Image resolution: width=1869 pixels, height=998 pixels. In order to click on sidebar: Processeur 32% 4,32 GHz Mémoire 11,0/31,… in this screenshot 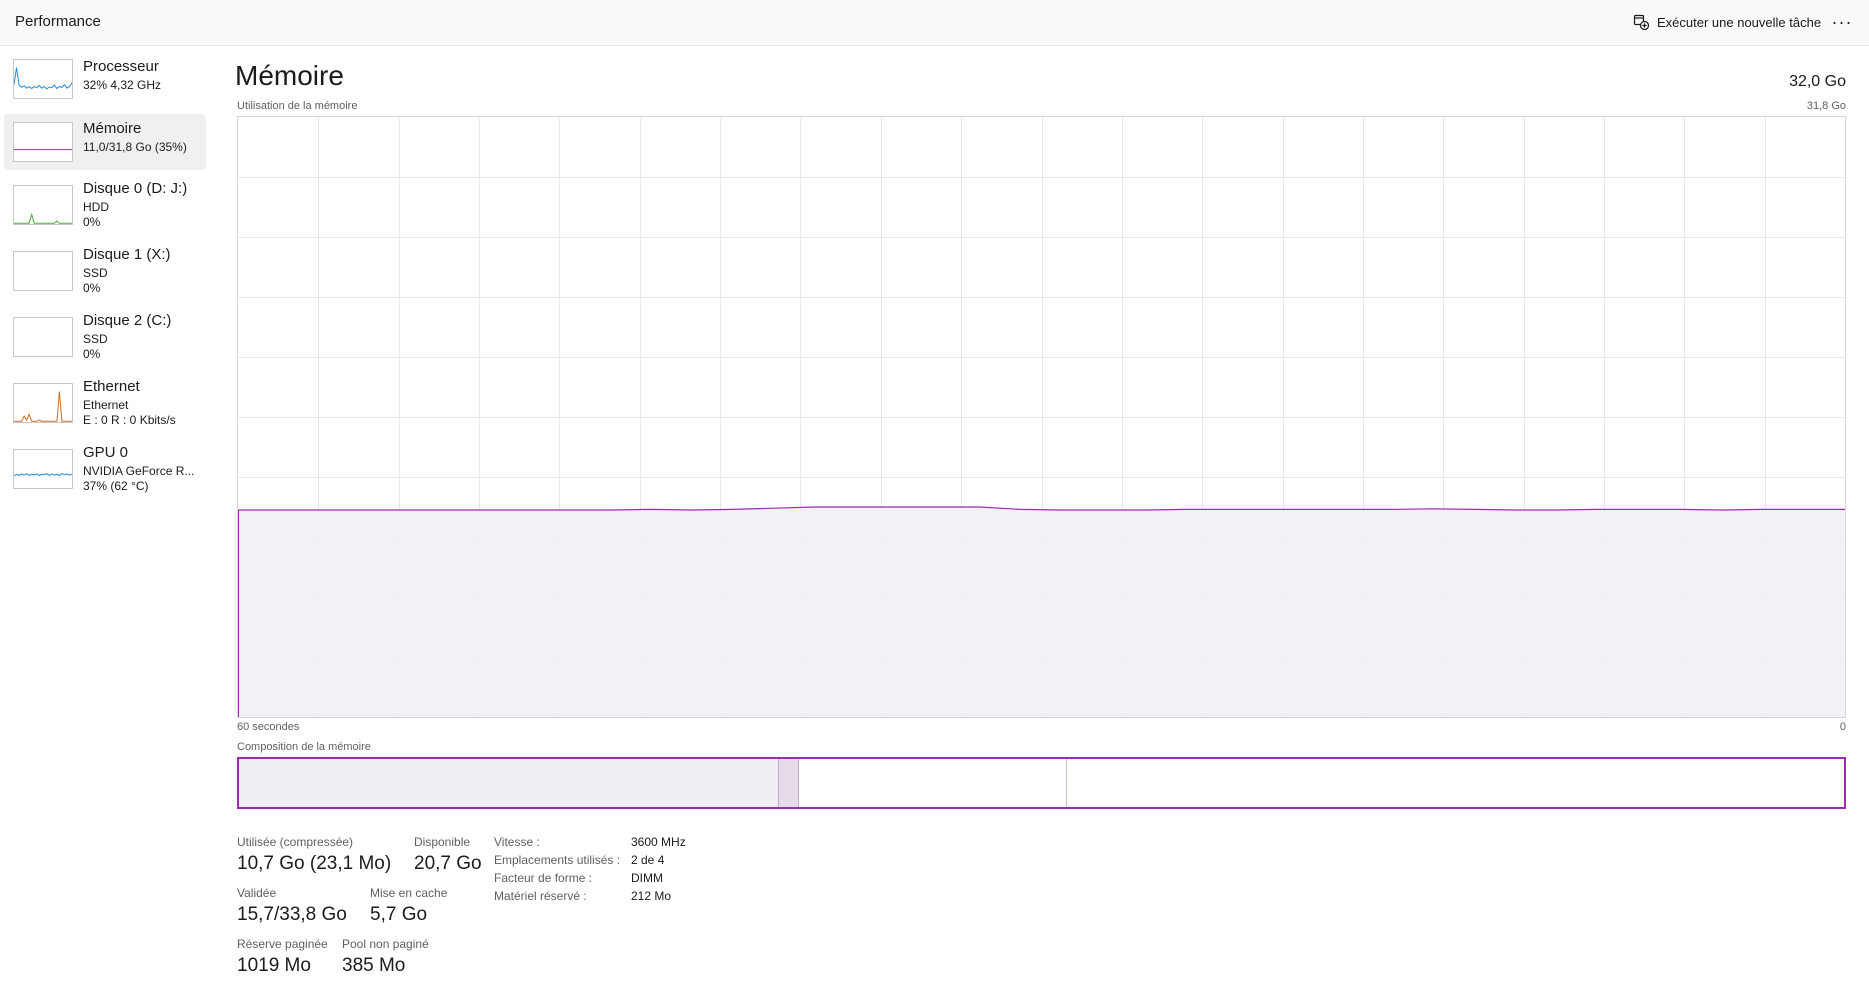, I will do `click(107, 522)`.